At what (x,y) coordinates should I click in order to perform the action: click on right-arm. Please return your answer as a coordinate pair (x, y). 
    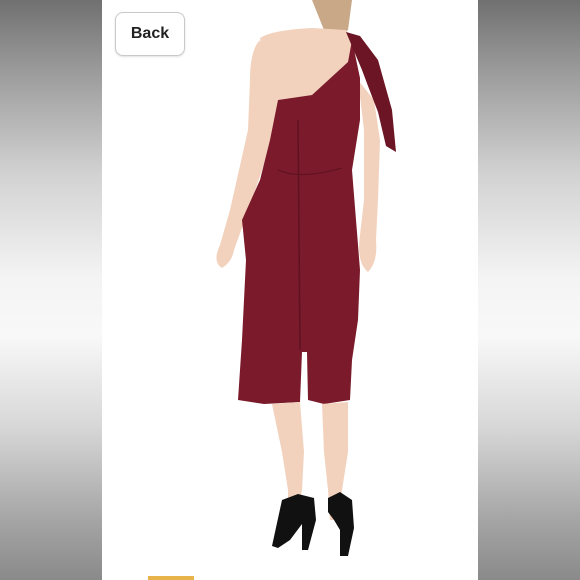
    Looking at the image, I should click on (369, 176).